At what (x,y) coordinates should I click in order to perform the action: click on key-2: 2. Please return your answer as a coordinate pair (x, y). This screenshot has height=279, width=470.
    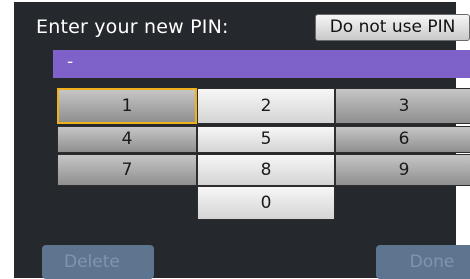
    Looking at the image, I should click on (266, 106).